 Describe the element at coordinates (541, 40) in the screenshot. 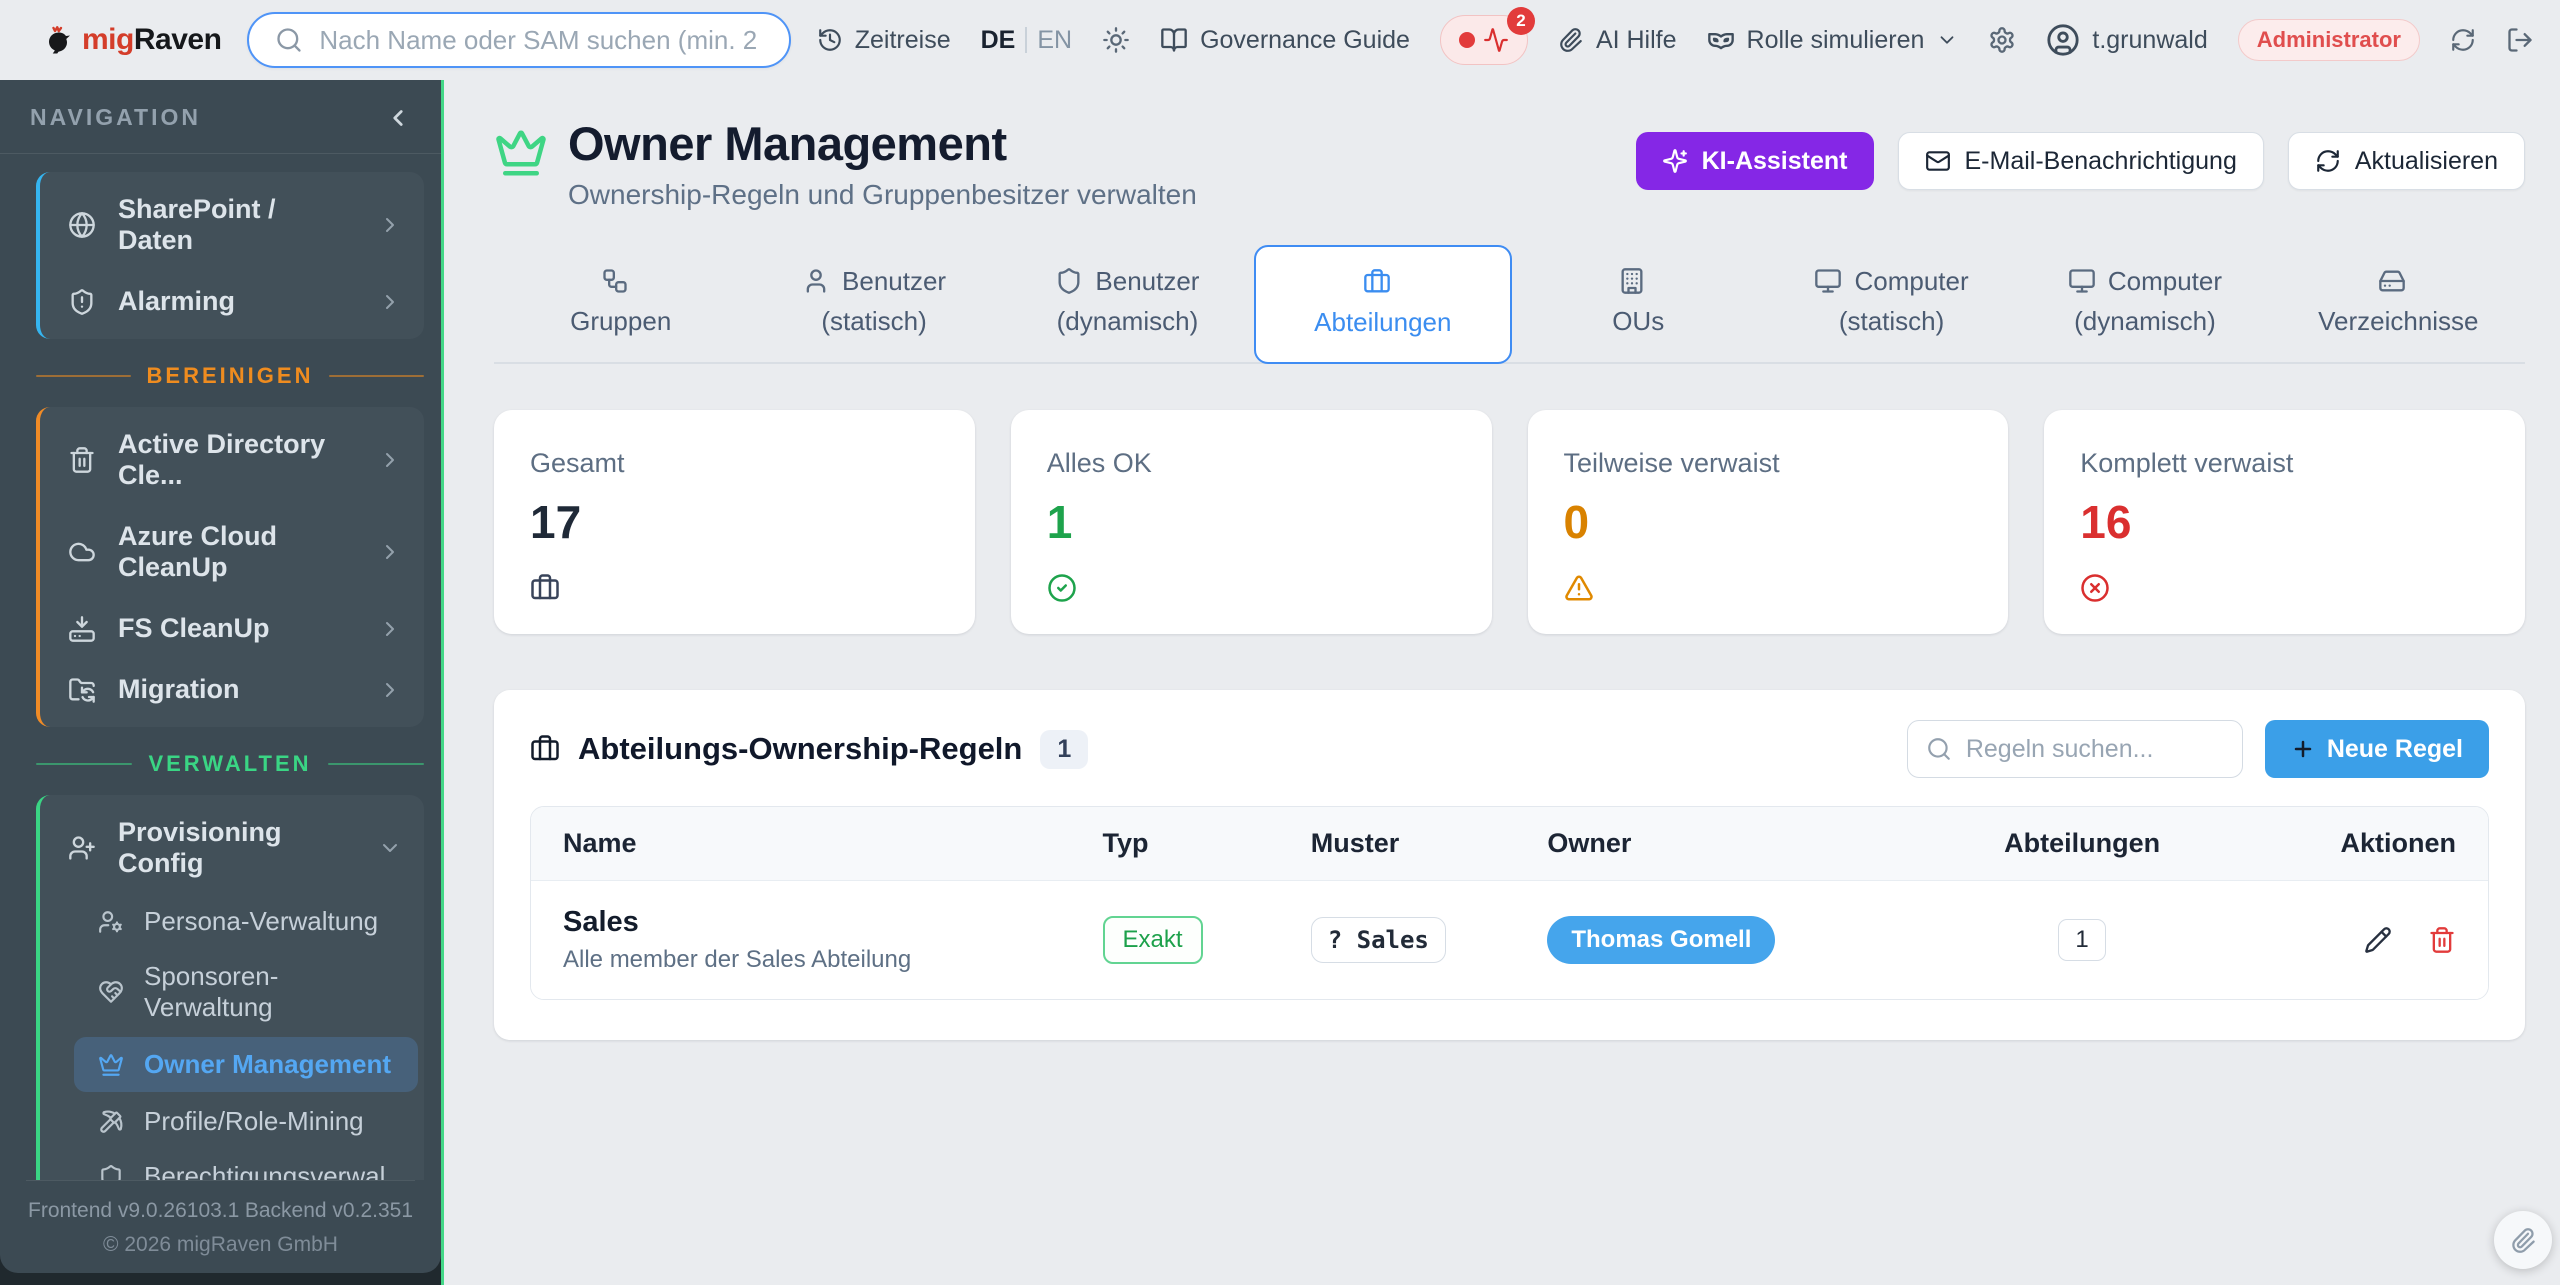

I see `global-search-input` at that location.